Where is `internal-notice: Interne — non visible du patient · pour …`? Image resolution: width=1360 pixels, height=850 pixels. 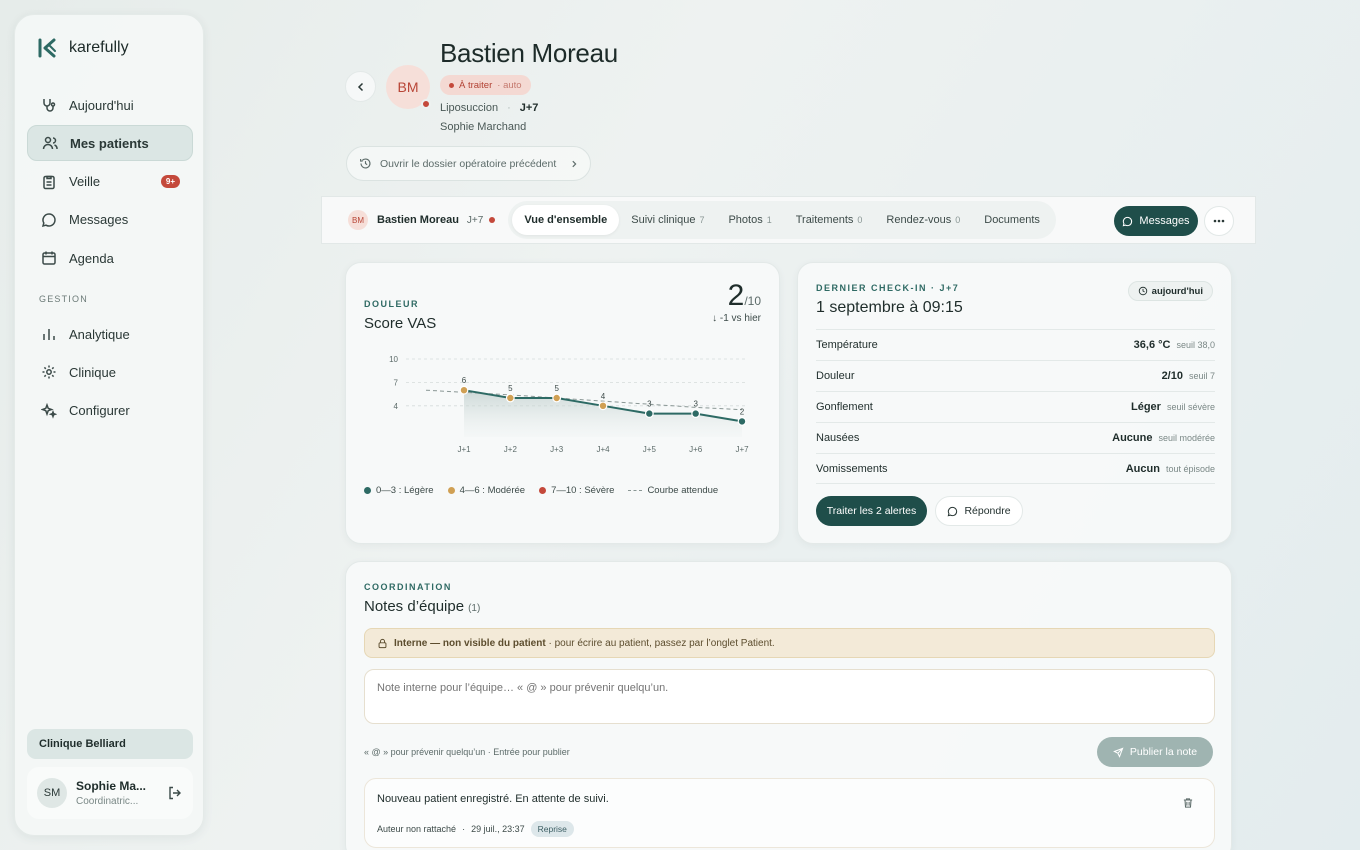 internal-notice: Interne — non visible du patient · pour … is located at coordinates (789, 643).